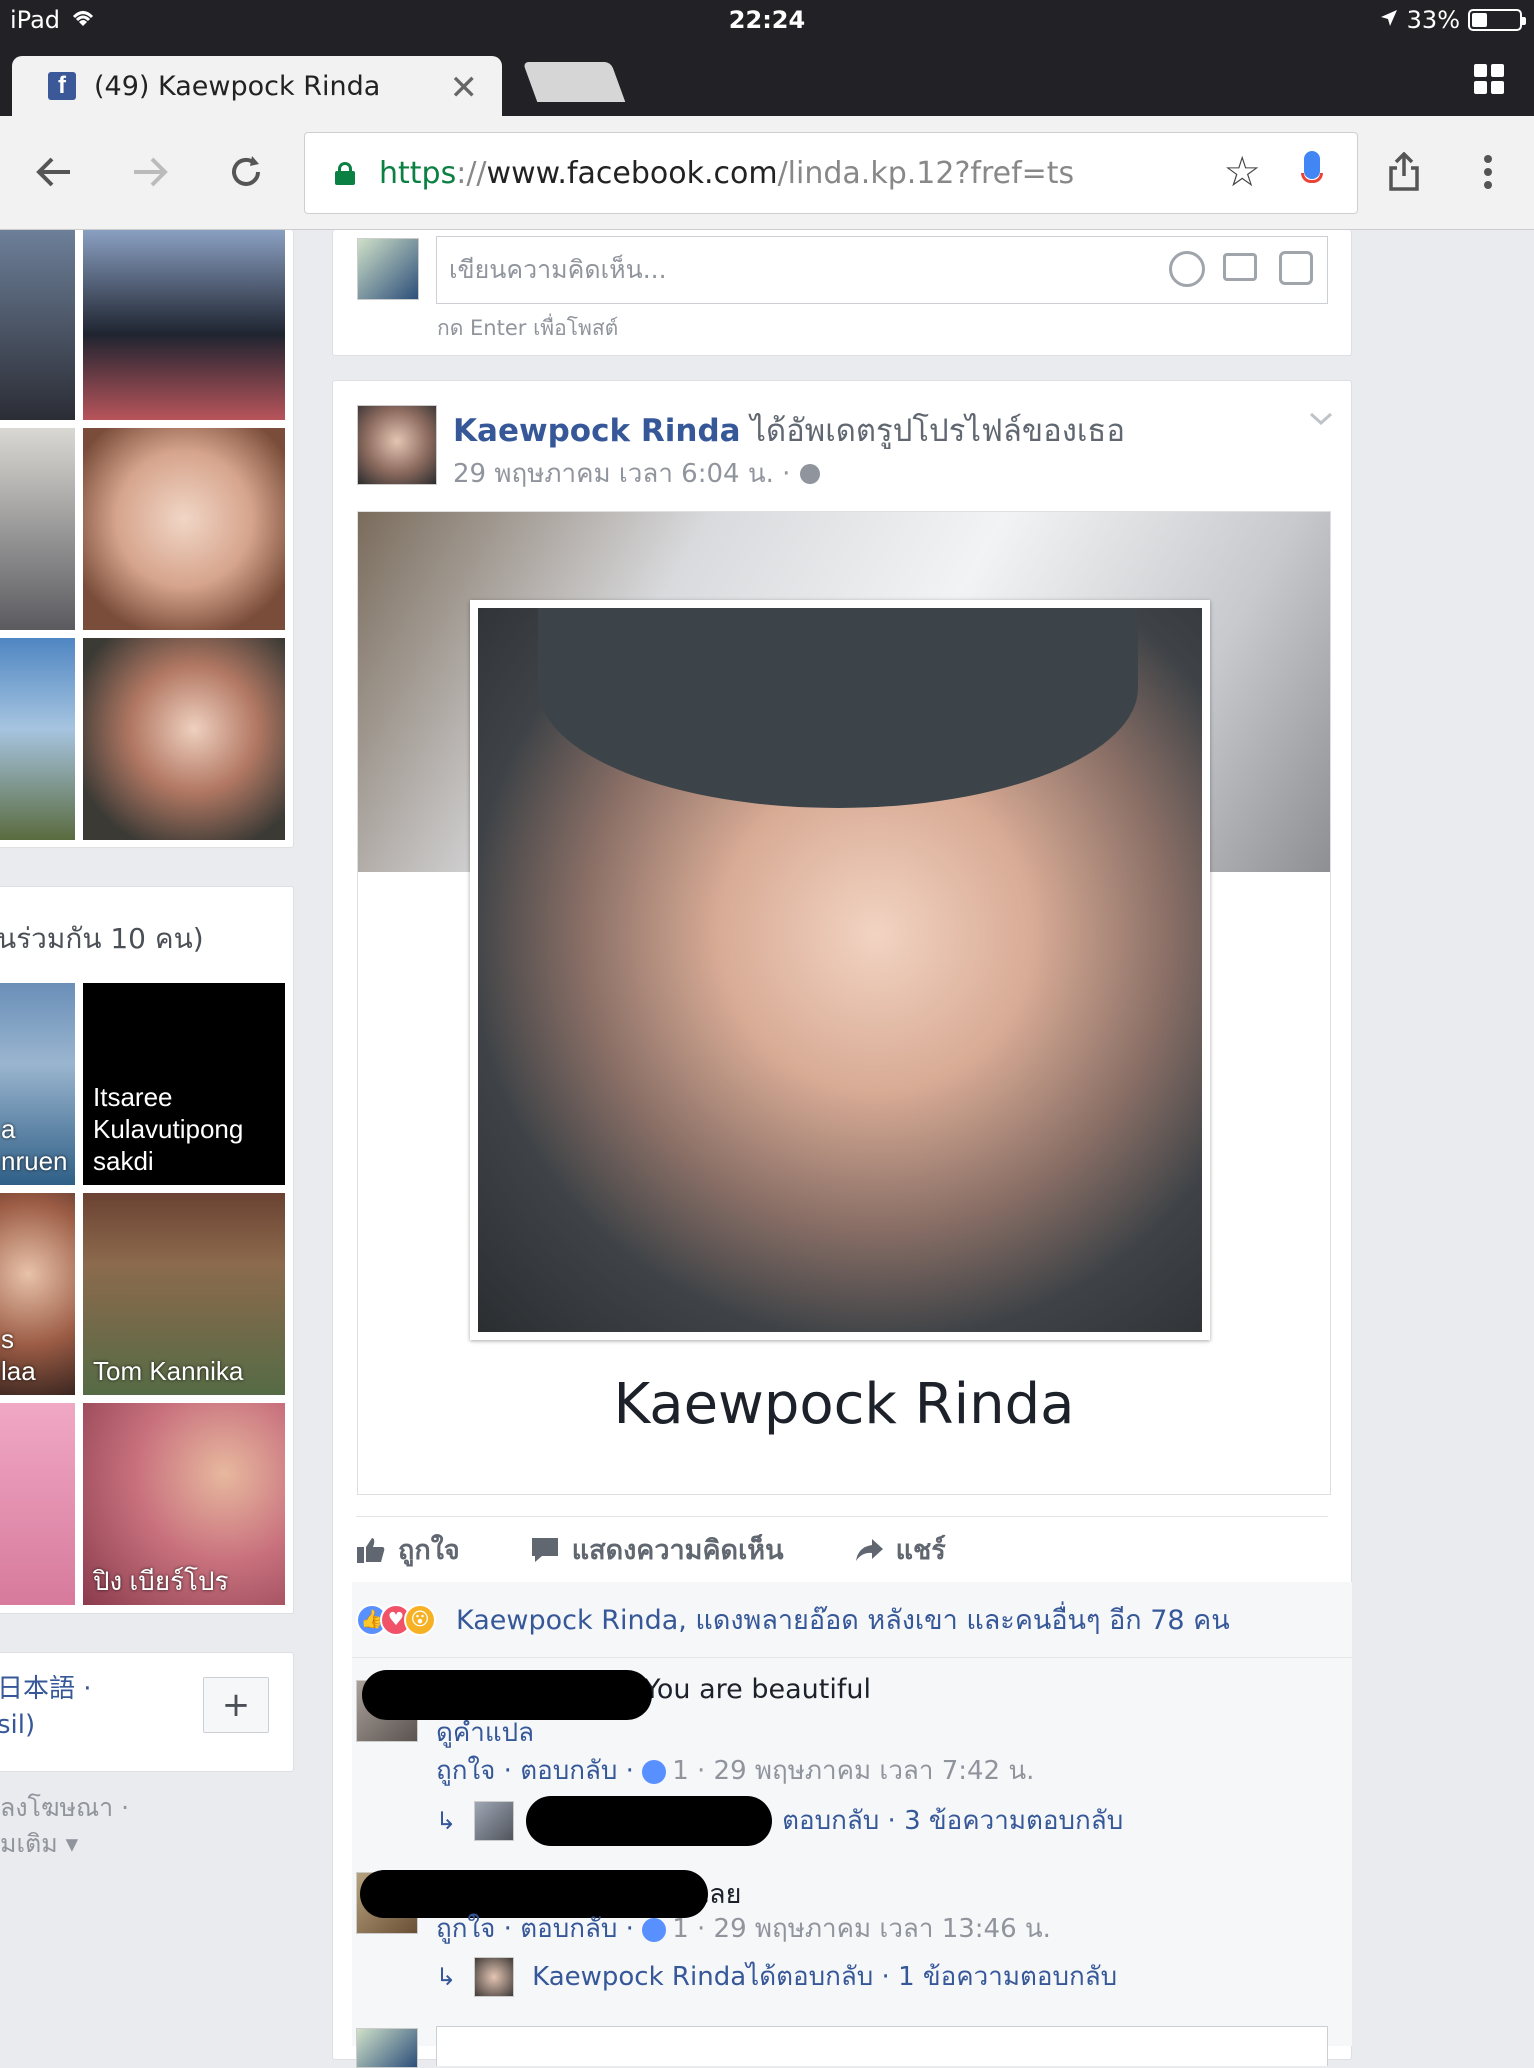 The image size is (1534, 2068). Describe the element at coordinates (767, 78) in the screenshot. I see `tab-strip: f (49) Kaewpock Rinda ✕` at that location.